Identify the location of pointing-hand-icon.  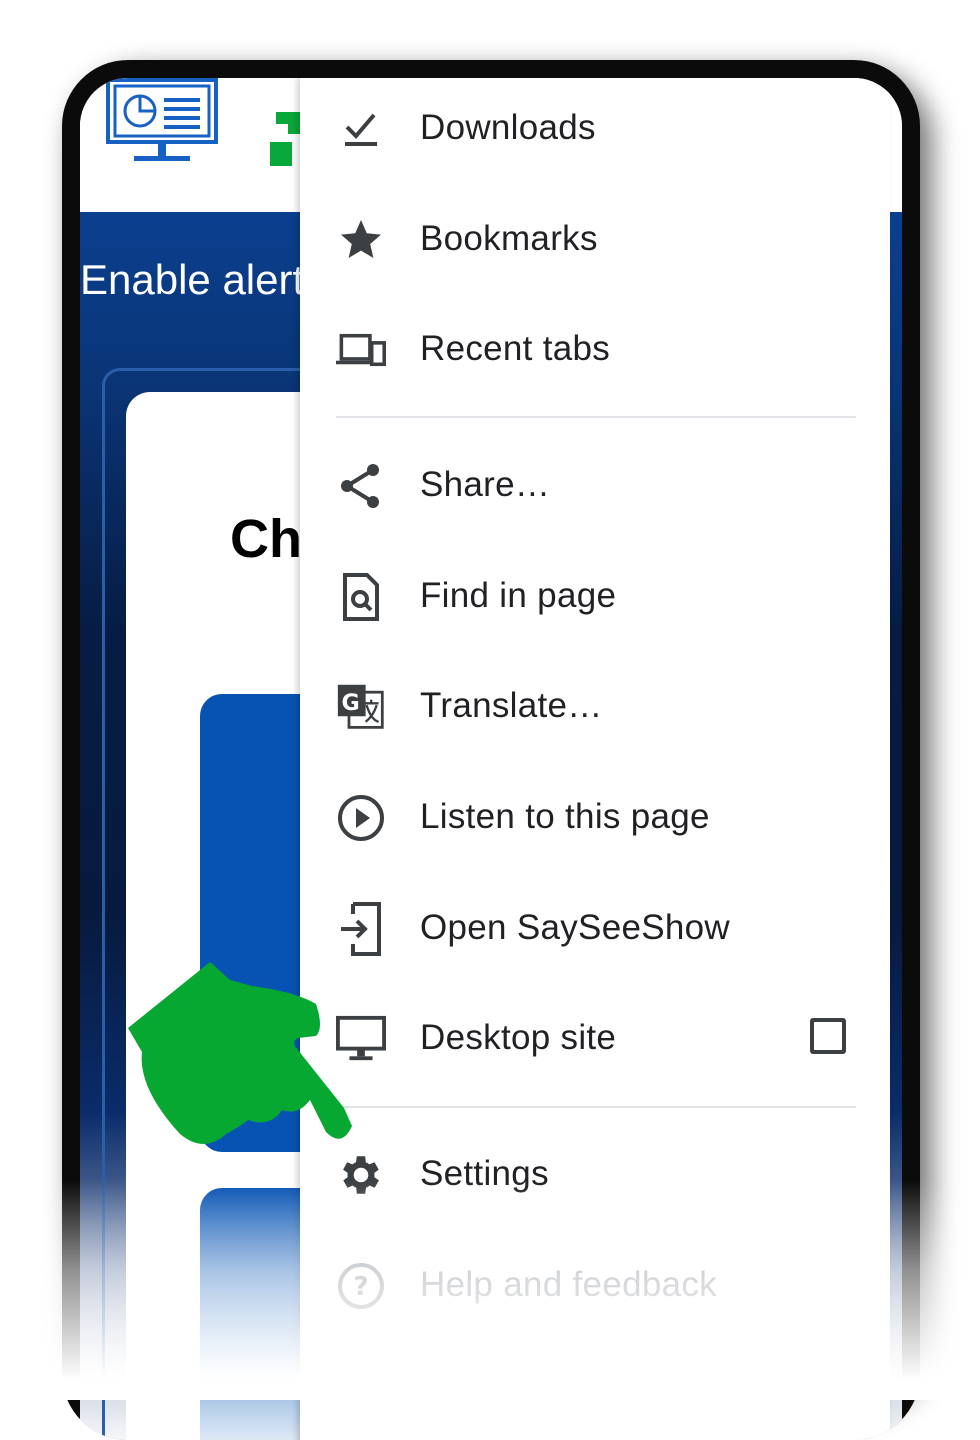
(240, 1053).